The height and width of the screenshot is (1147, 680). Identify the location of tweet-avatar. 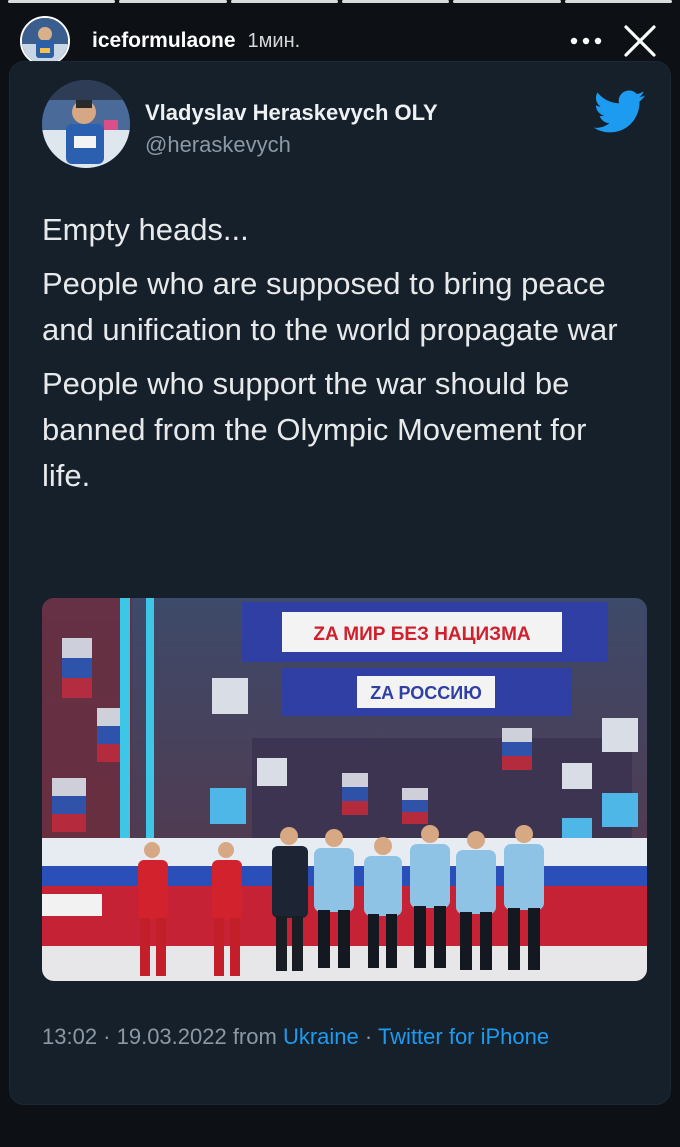
(86, 124).